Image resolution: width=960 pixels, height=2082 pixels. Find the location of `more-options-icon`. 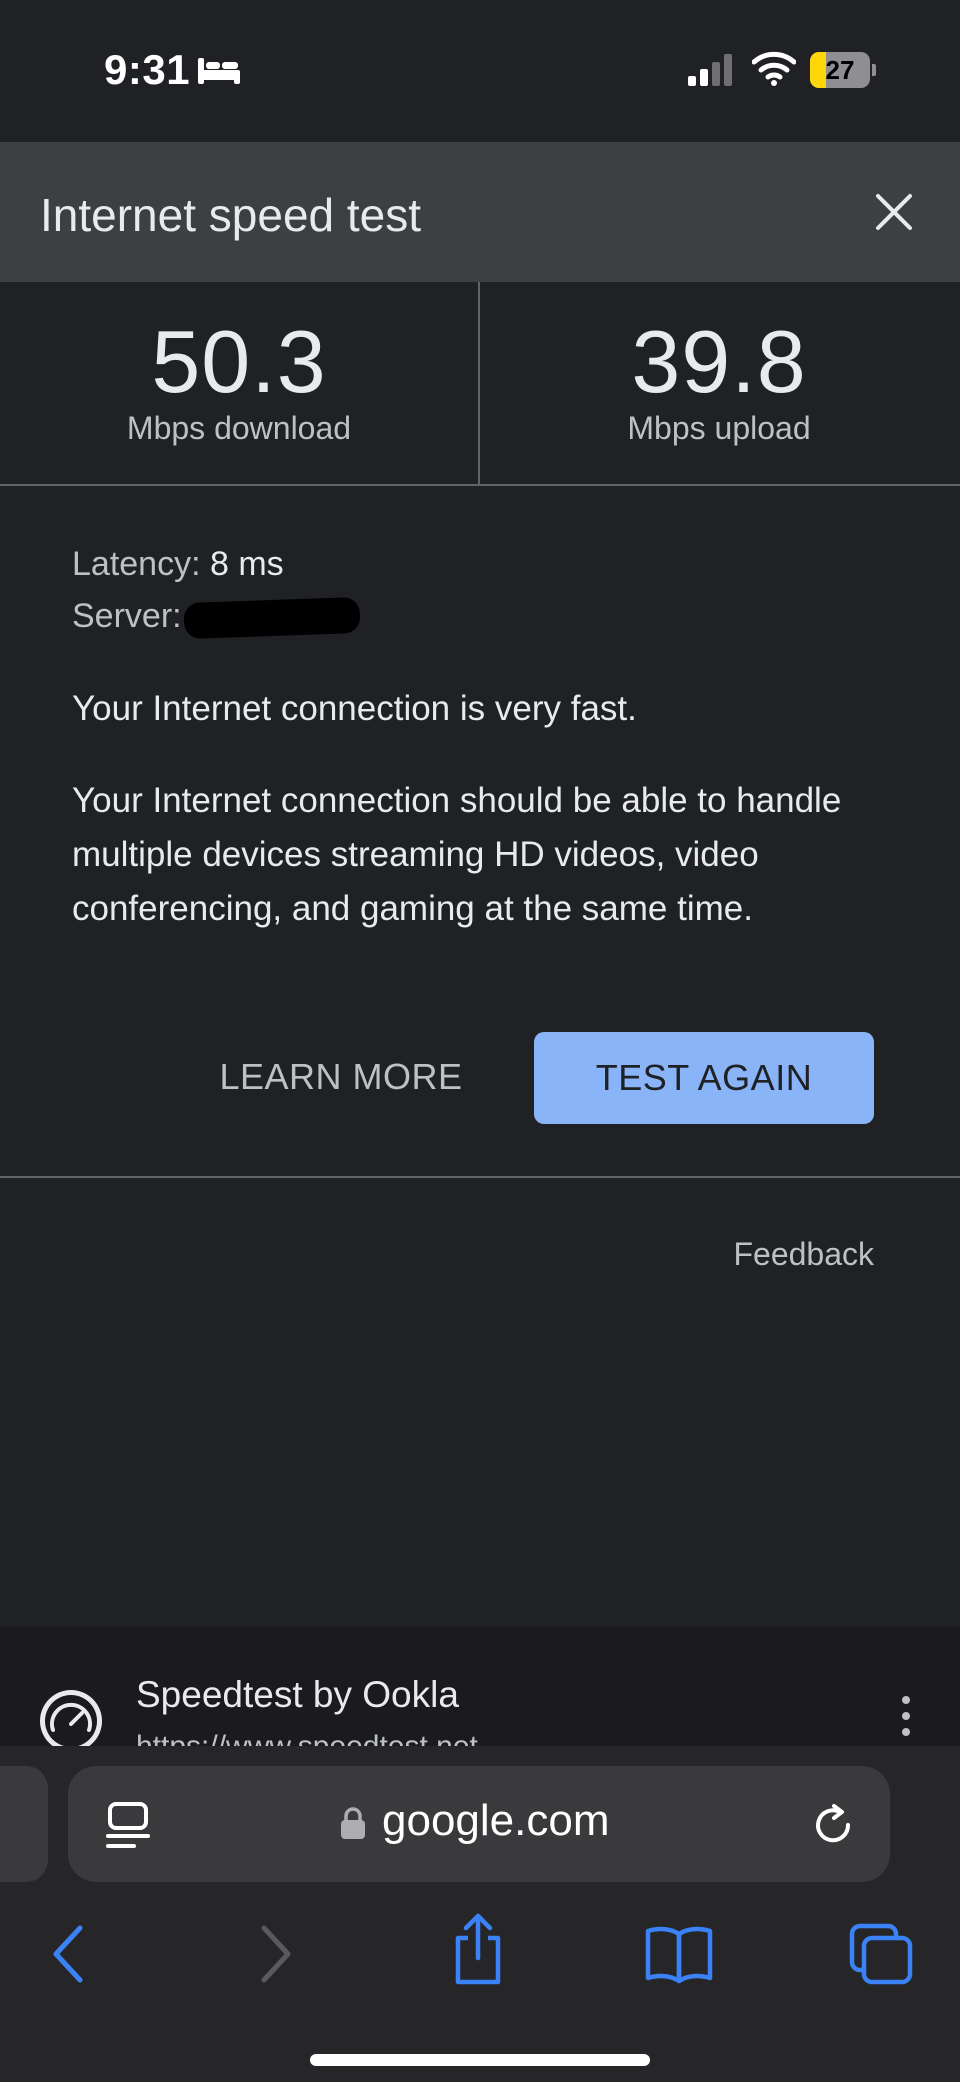

more-options-icon is located at coordinates (906, 1716).